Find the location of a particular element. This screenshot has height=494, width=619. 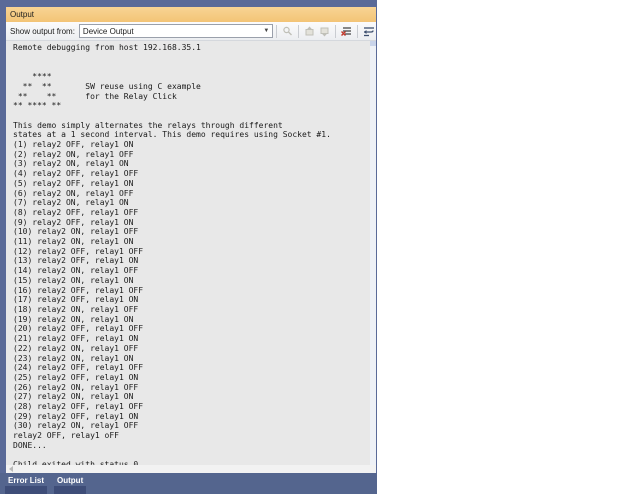

tab-label: Error List is located at coordinates (26, 480).